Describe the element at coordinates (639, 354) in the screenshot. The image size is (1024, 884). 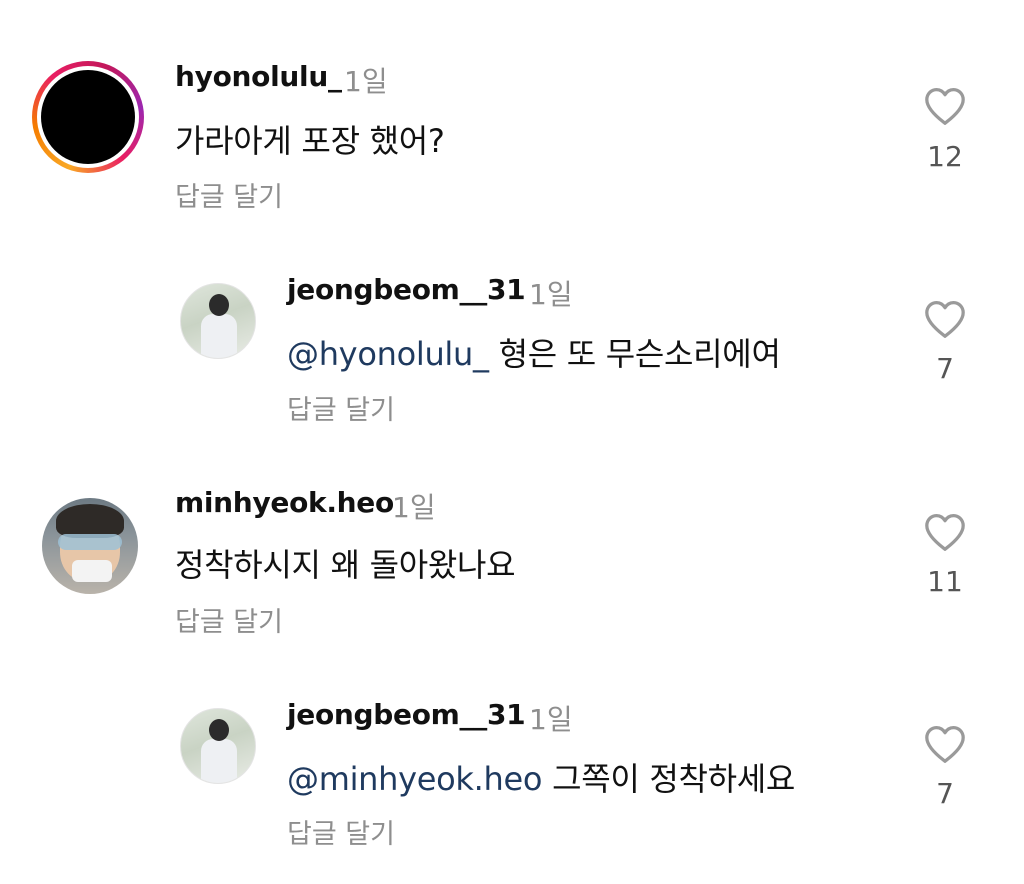
I see `comment-body: 형은 또 무슨소리에여` at that location.